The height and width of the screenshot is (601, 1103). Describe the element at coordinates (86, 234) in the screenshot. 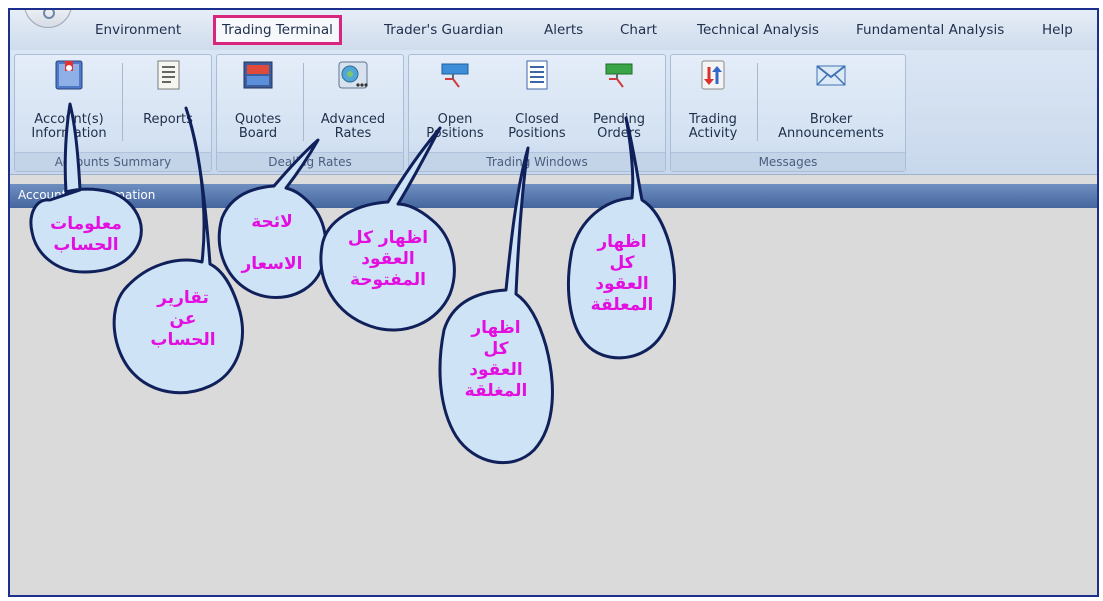

I see `annotation-account-info-text: معلومات الحساب` at that location.